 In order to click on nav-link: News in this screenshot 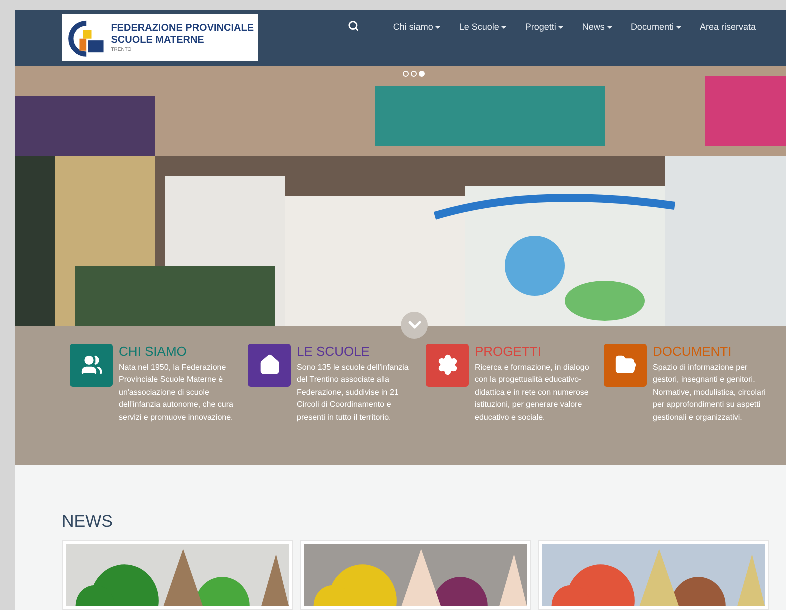, I will do `click(597, 27)`.